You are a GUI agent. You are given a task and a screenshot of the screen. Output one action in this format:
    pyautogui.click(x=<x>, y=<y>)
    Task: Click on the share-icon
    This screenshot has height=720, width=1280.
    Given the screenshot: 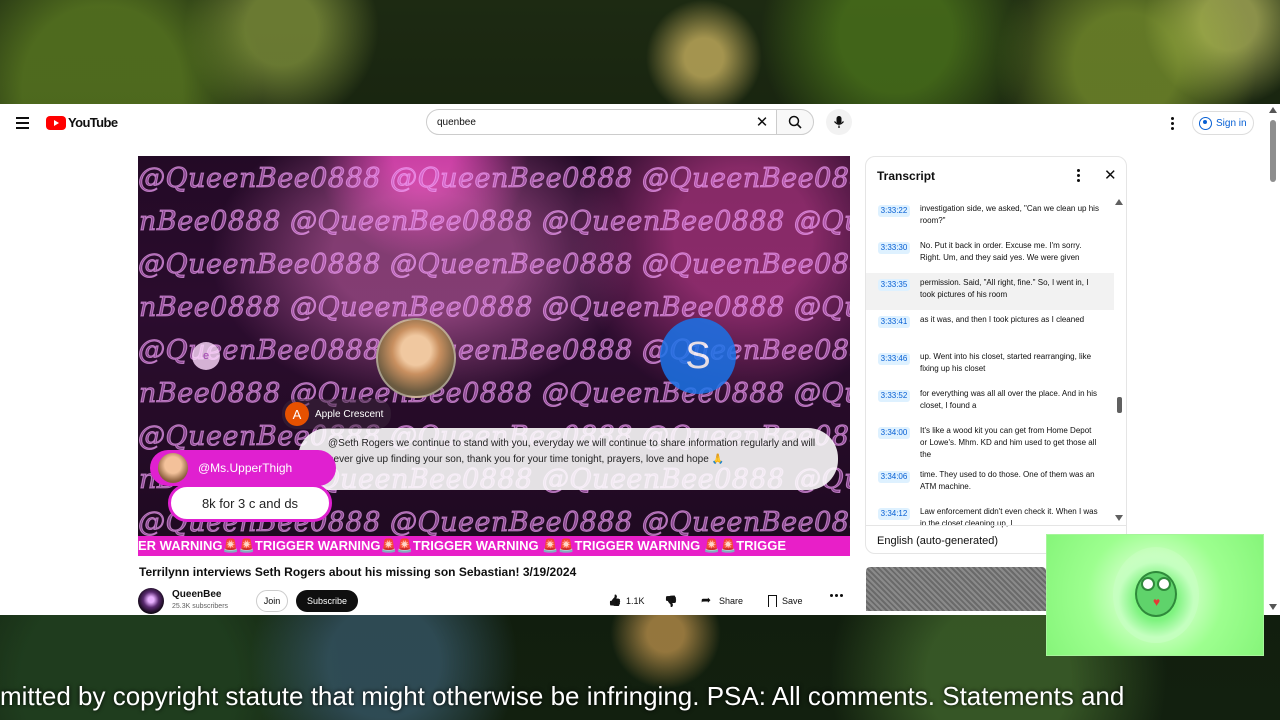 What is the action you would take?
    pyautogui.click(x=707, y=600)
    